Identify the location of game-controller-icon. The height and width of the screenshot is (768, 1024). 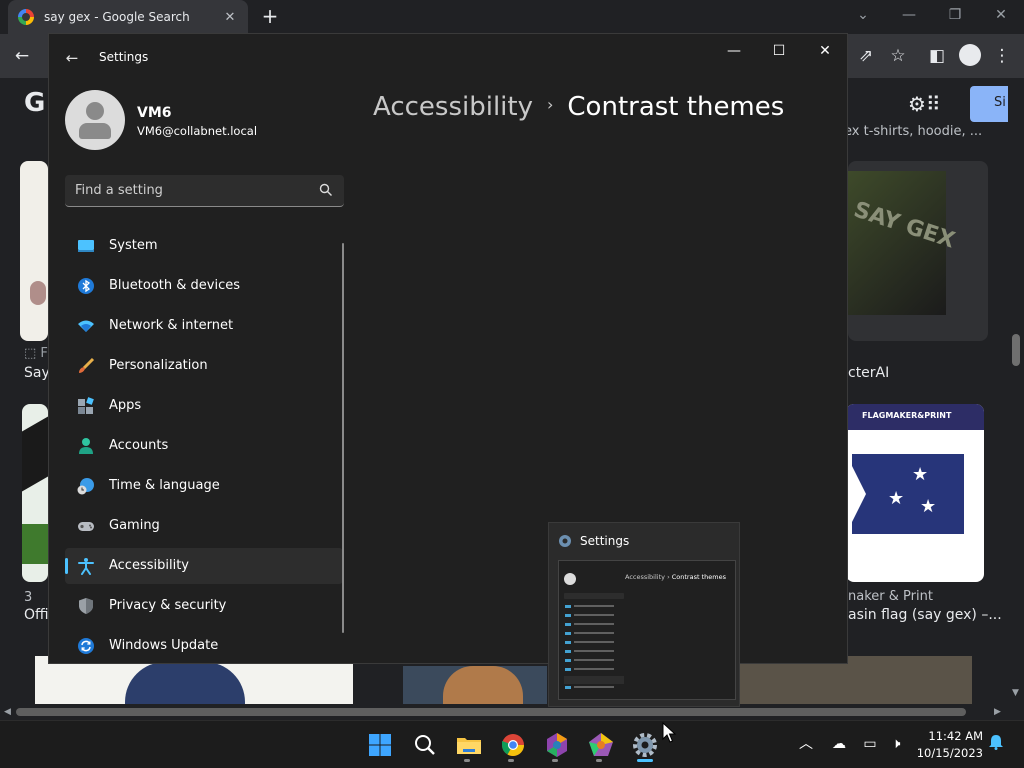
(86, 526).